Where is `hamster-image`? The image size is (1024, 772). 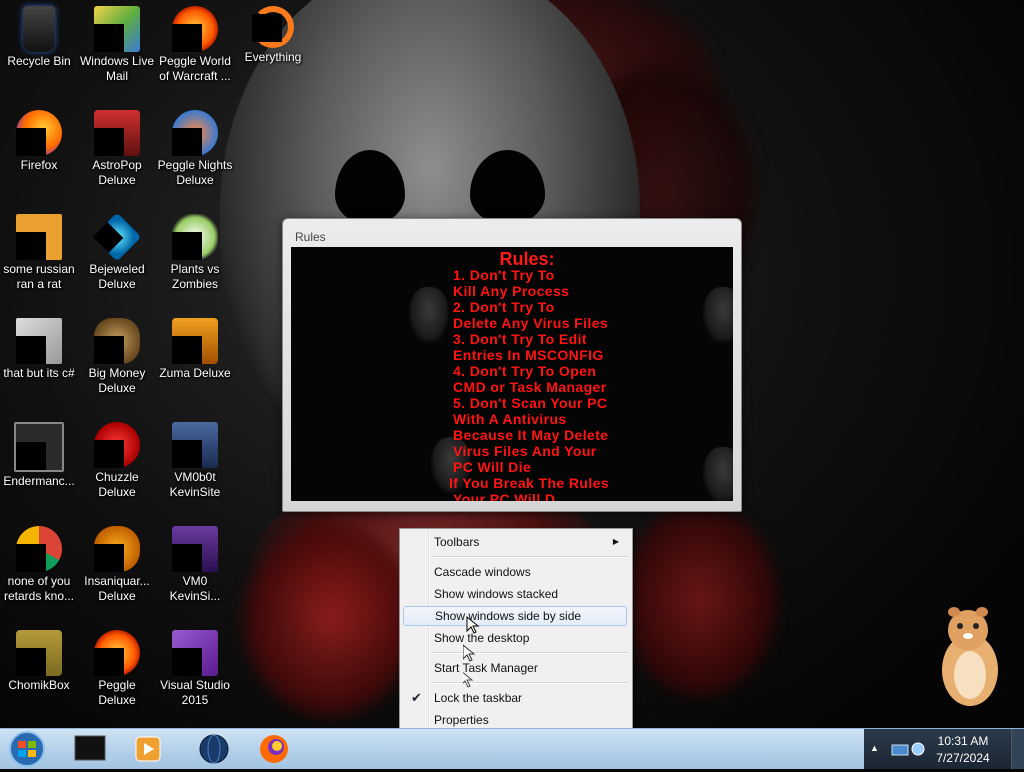
hamster-image is located at coordinates (970, 656).